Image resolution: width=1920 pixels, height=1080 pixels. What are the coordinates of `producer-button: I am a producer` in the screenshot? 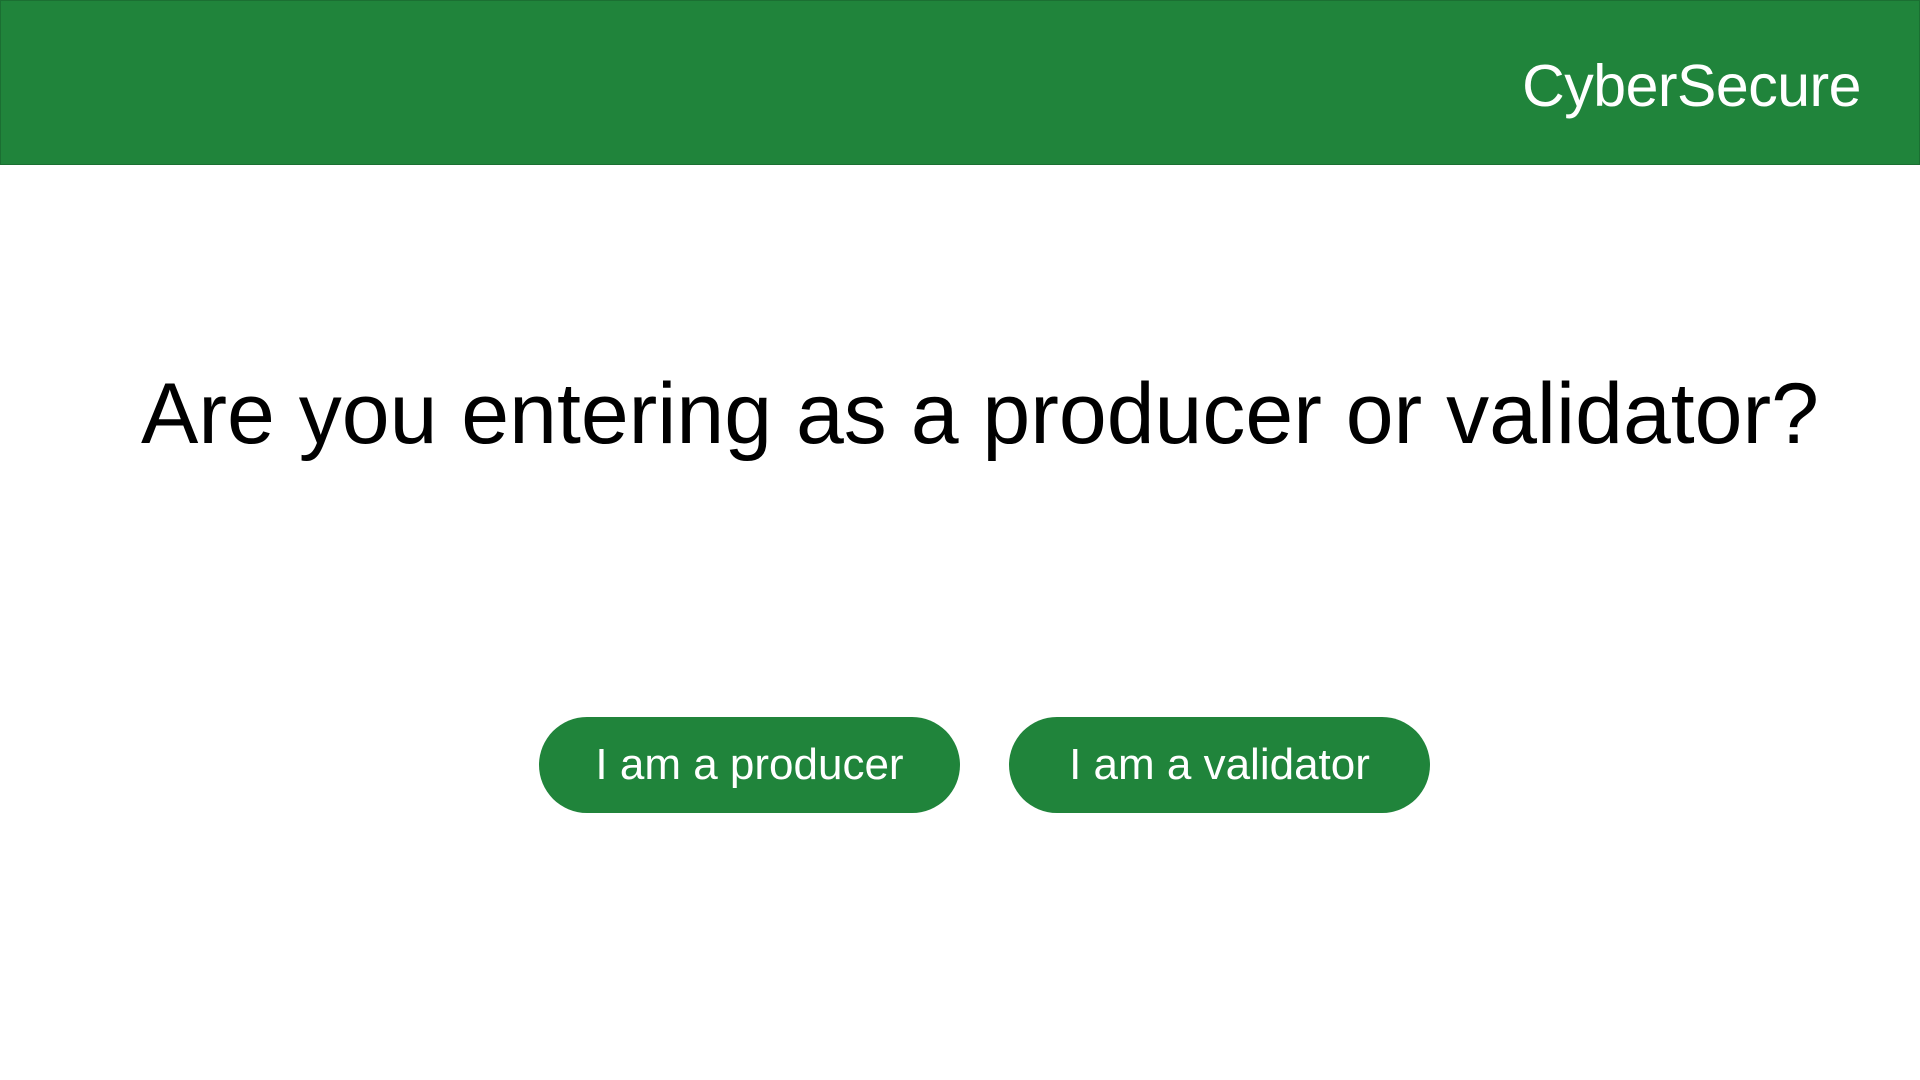 It's located at (749, 765).